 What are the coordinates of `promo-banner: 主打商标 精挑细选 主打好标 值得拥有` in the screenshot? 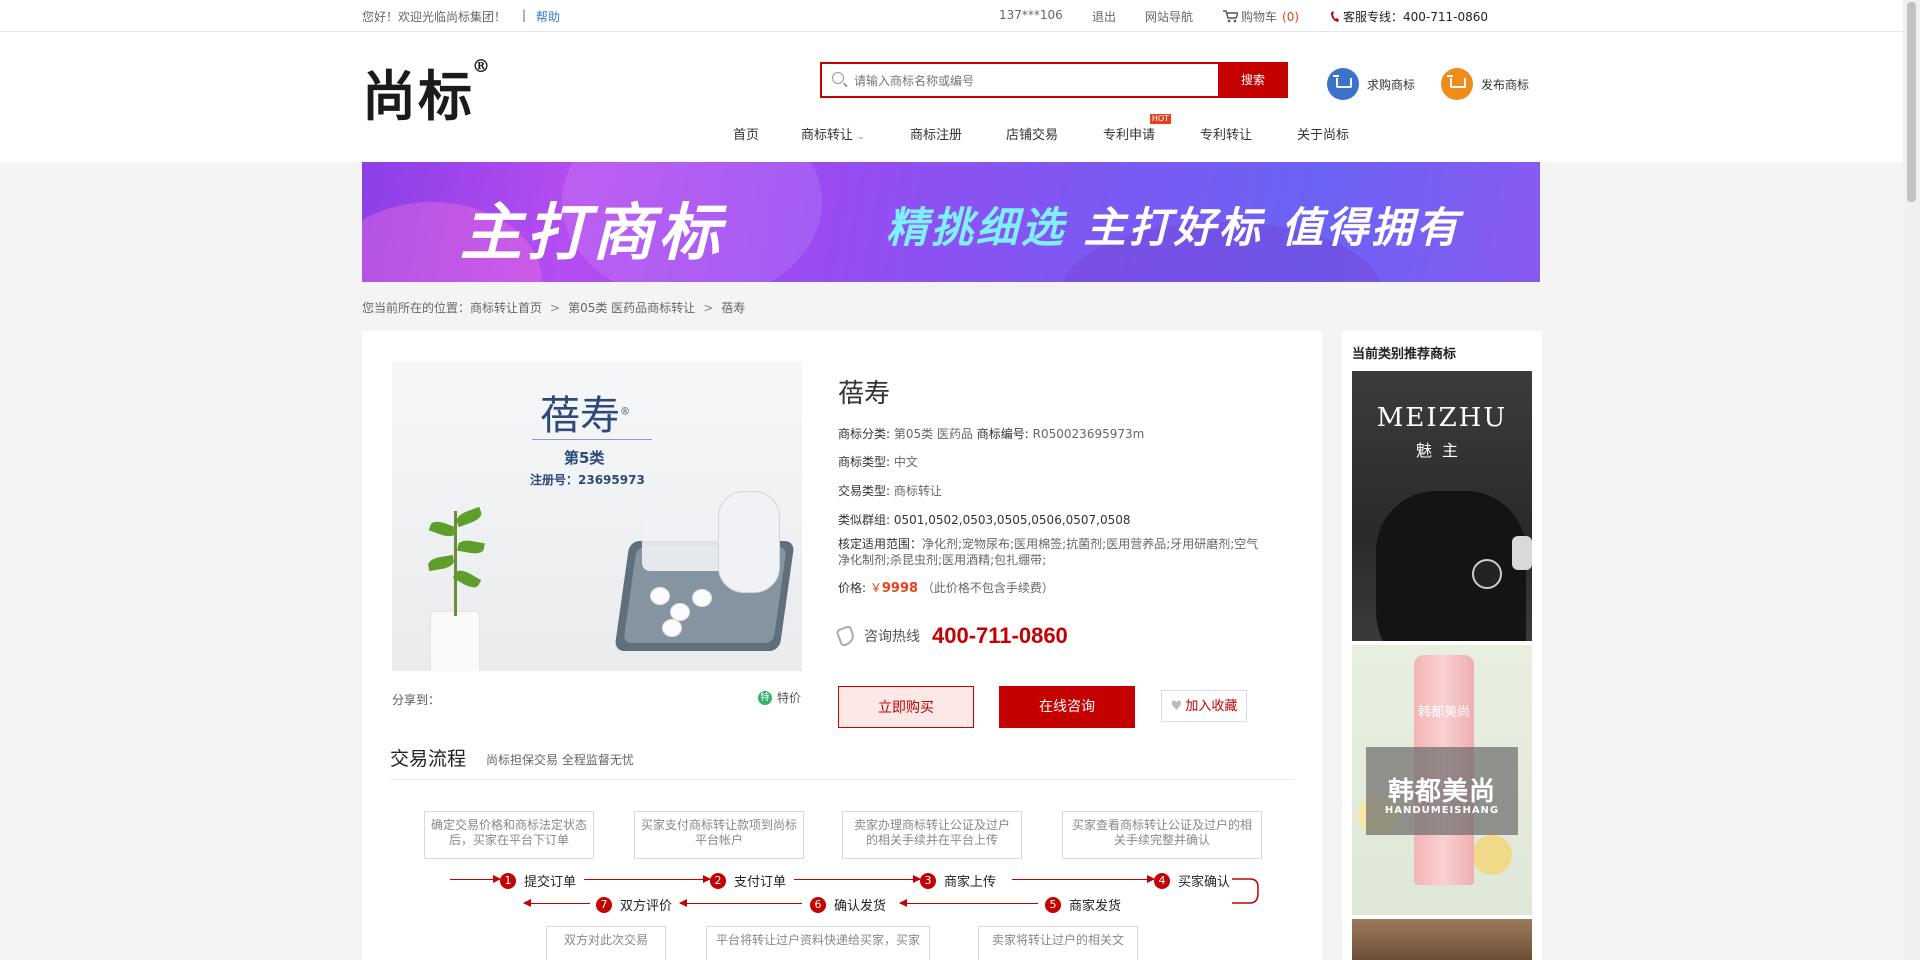 It's located at (951, 222).